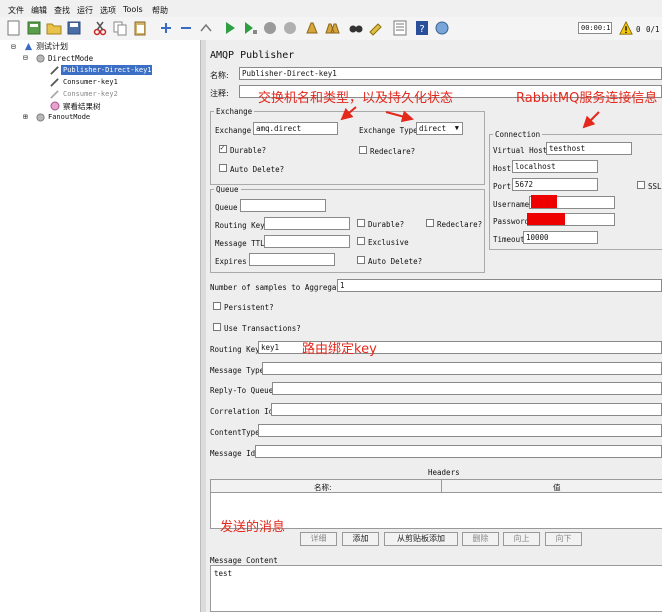  I want to click on persistent-checkbox, so click(217, 306).